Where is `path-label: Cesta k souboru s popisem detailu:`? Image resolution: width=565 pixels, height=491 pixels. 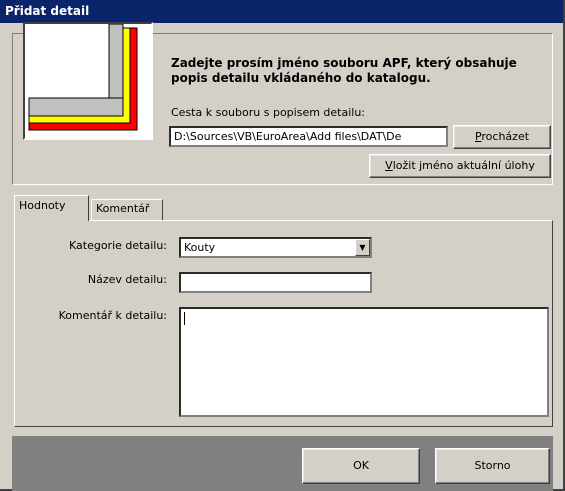 path-label: Cesta k souboru s popisem detailu: is located at coordinates (268, 112).